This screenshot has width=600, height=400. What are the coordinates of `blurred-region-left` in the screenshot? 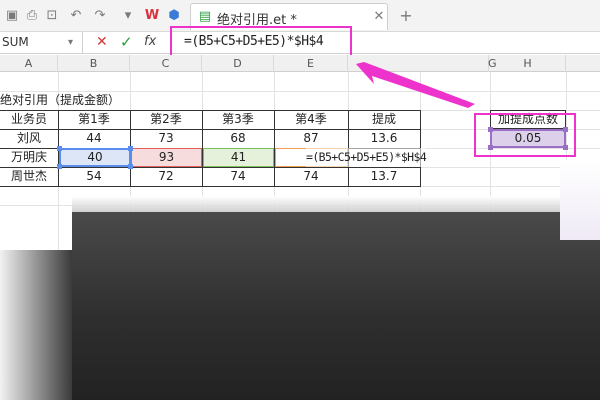 It's located at (36, 325).